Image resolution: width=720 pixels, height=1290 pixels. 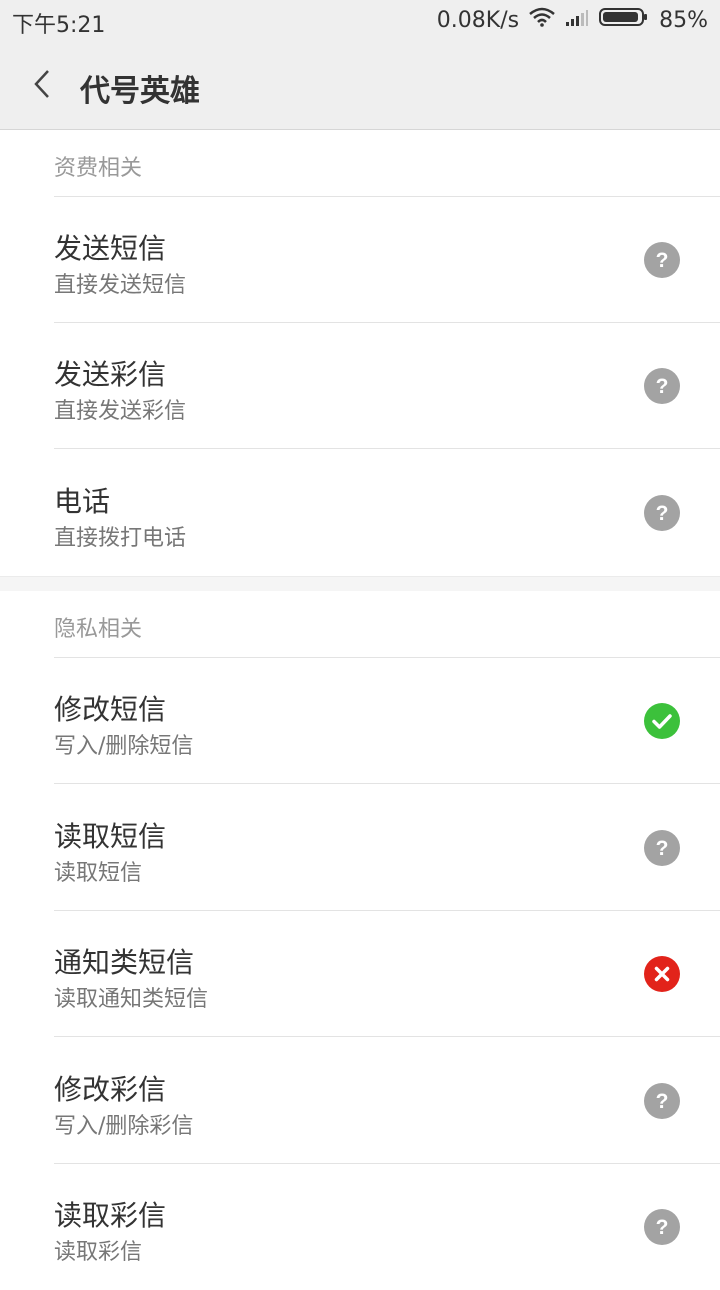 I want to click on permission-row-notification-sms: 通知类短信 读取通知类短信, so click(x=360, y=974).